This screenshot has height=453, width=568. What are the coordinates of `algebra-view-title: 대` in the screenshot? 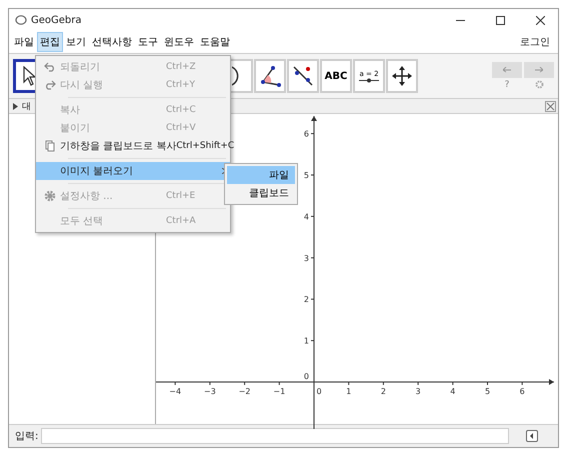 It's located at (26, 106).